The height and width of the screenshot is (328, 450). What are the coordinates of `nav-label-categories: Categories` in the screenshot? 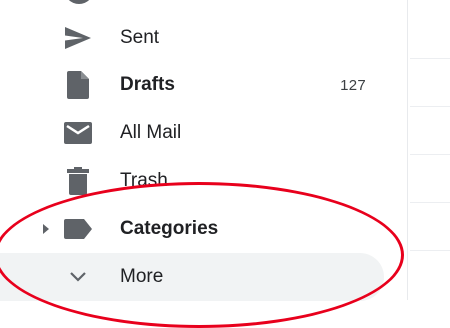 It's located at (169, 228).